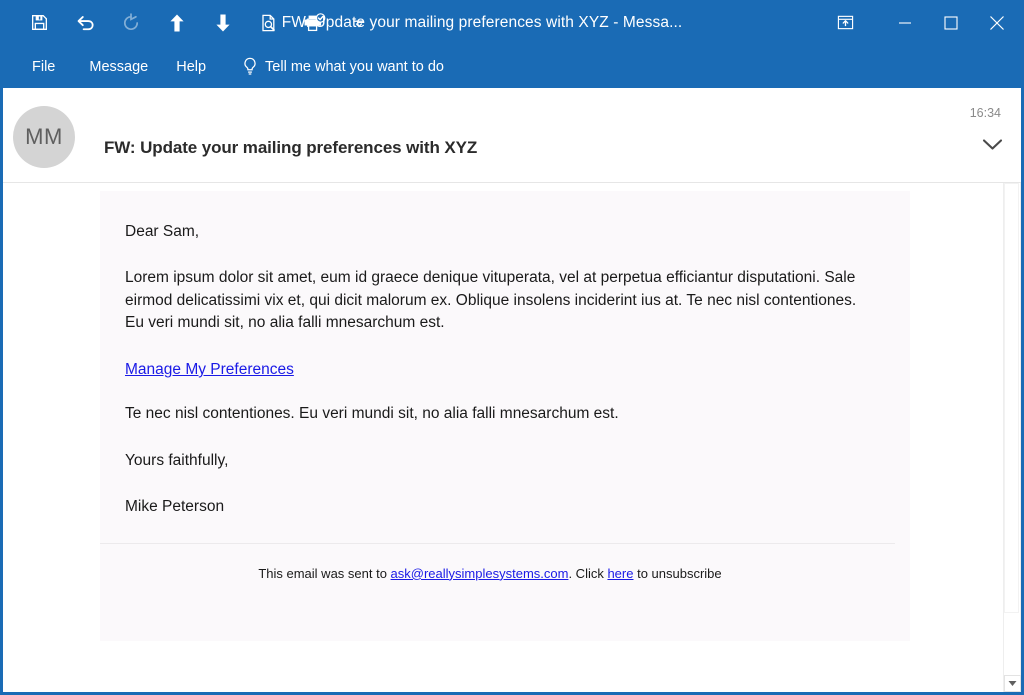 The height and width of the screenshot is (695, 1024). What do you see at coordinates (39, 23) in the screenshot?
I see `save-icon` at bounding box center [39, 23].